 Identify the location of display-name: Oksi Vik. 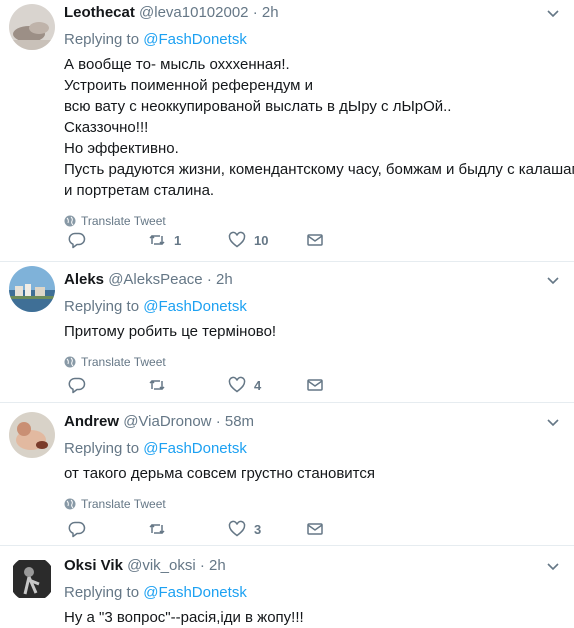
(93, 565).